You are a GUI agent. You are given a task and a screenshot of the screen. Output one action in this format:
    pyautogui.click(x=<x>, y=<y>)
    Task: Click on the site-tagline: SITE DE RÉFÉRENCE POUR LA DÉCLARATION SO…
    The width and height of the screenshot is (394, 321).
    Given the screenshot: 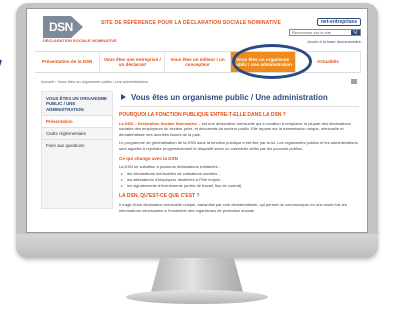 What is the action you would take?
    pyautogui.click(x=191, y=23)
    